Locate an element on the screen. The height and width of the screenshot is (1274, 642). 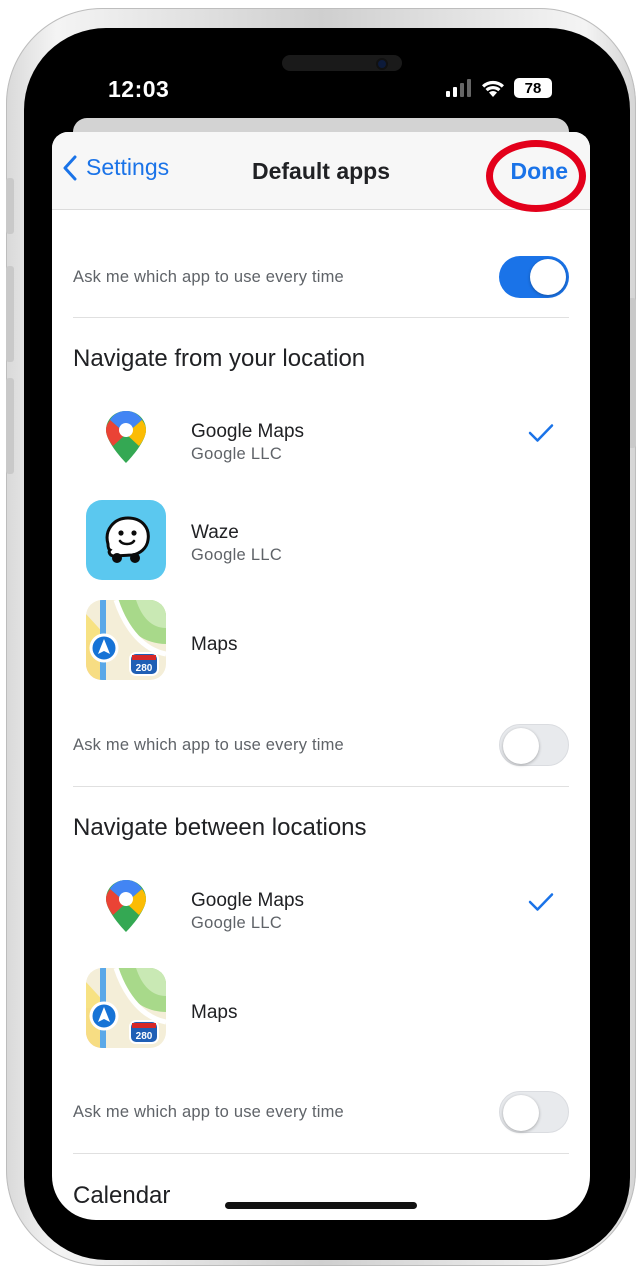
done-button: Done is located at coordinates (540, 171).